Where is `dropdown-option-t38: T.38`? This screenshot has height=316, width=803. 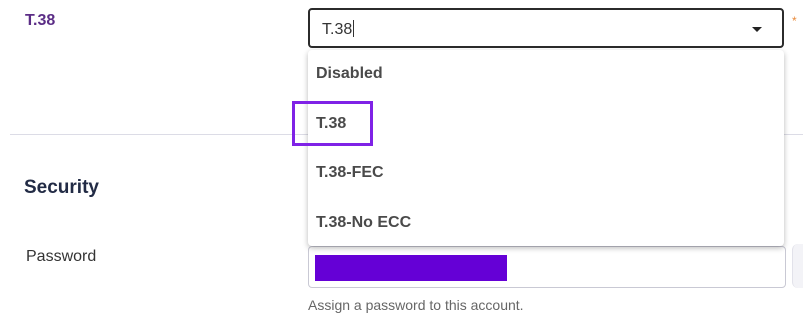 dropdown-option-t38: T.38 is located at coordinates (331, 124).